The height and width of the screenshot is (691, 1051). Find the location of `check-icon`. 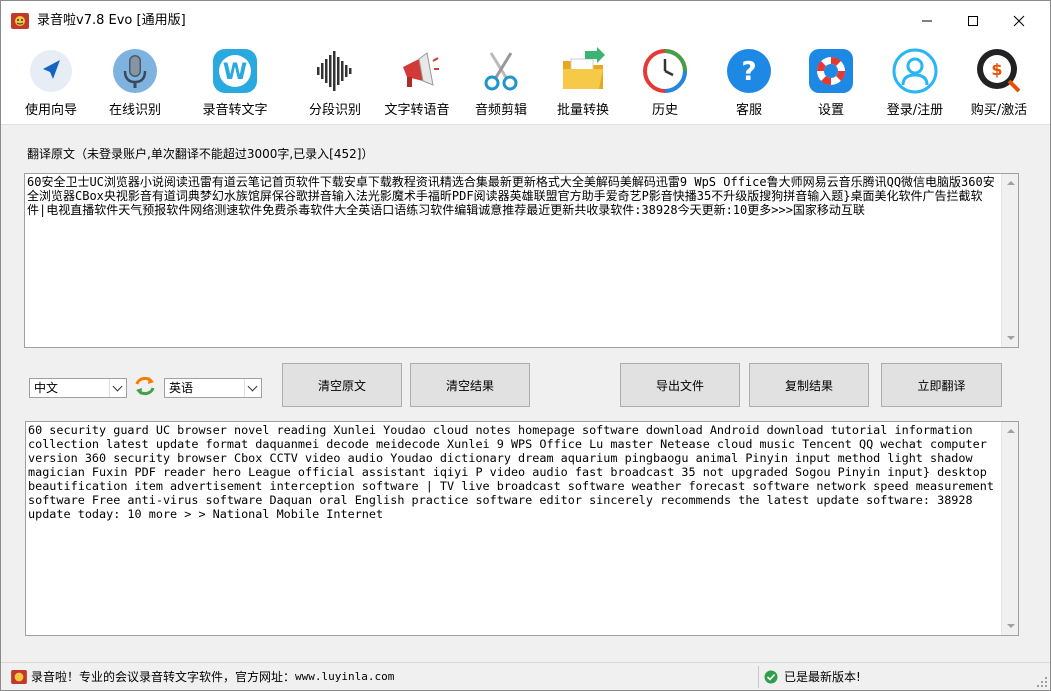

check-icon is located at coordinates (771, 676).